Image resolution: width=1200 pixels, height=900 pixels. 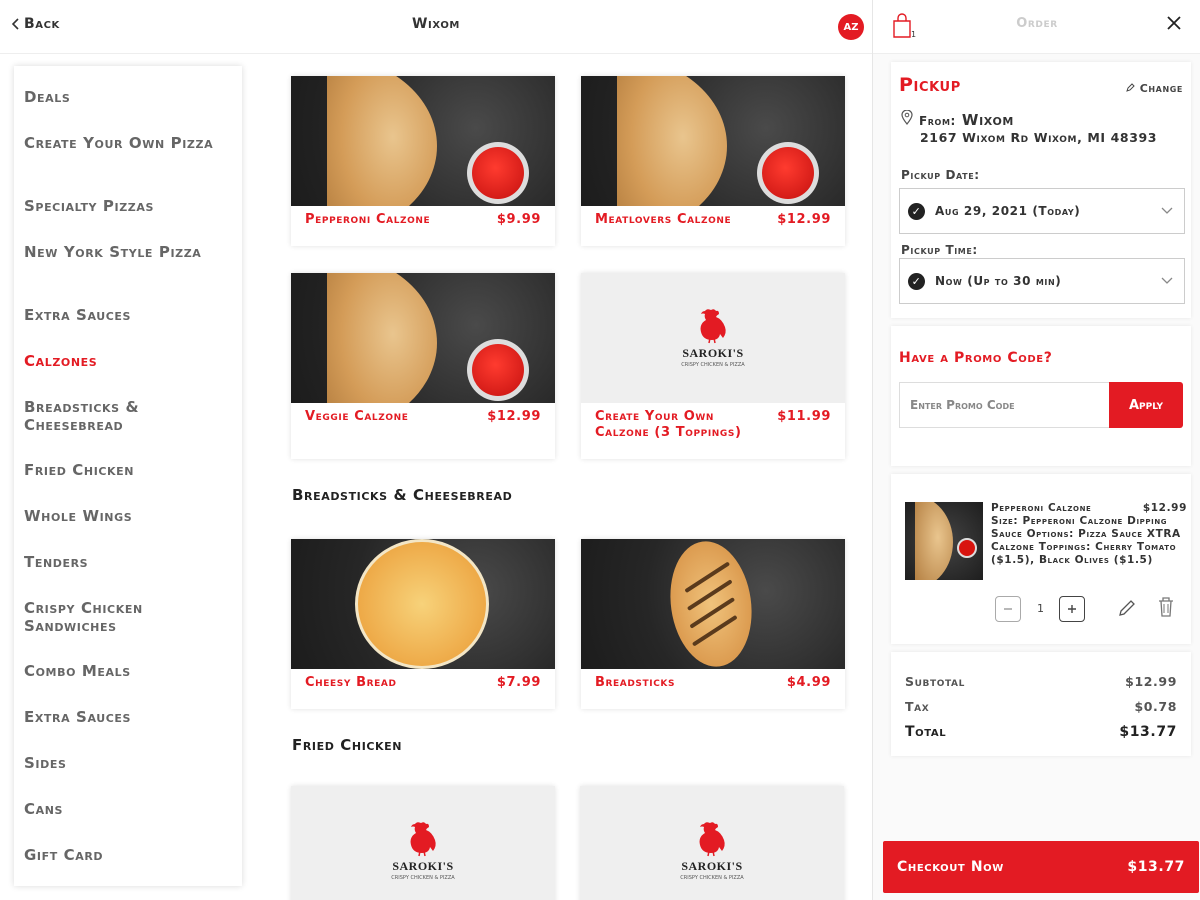 What do you see at coordinates (128, 111) in the screenshot?
I see `sidebar-item-deals: Deals` at bounding box center [128, 111].